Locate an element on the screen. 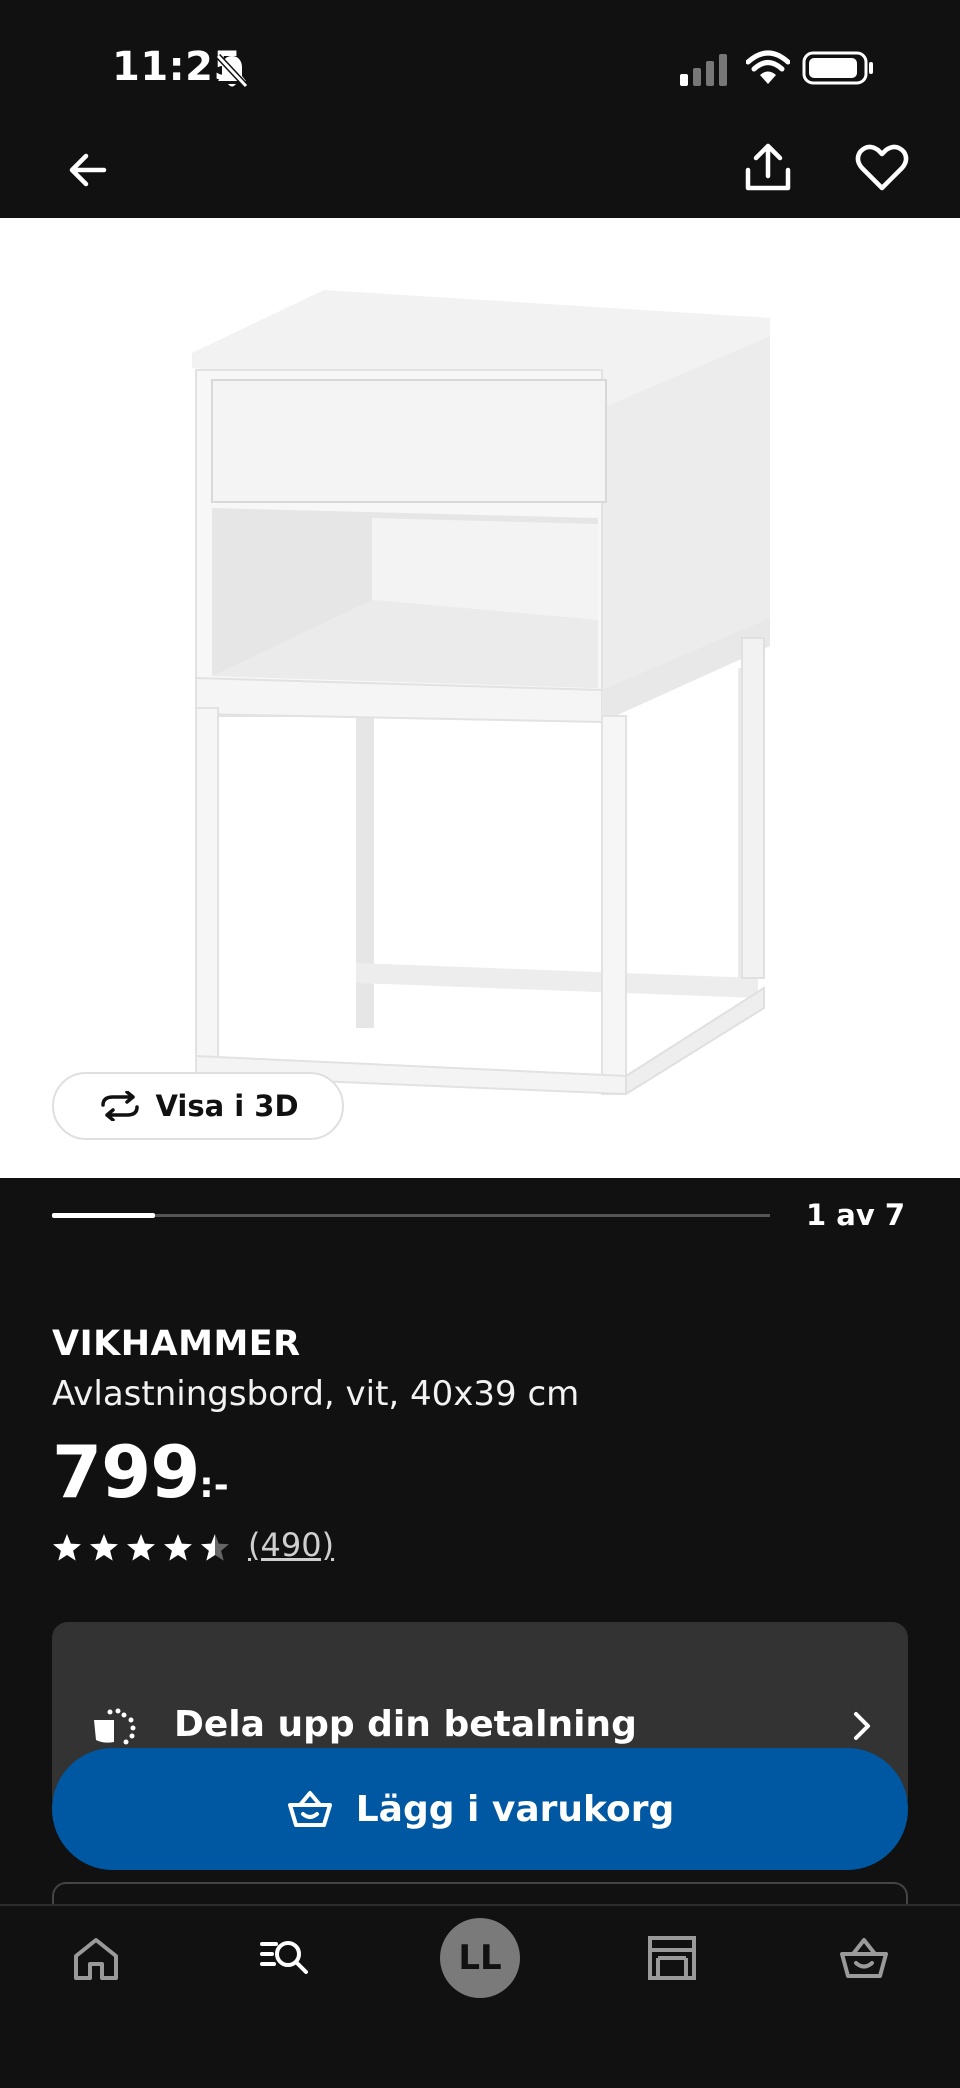  home-icon is located at coordinates (96, 1958).